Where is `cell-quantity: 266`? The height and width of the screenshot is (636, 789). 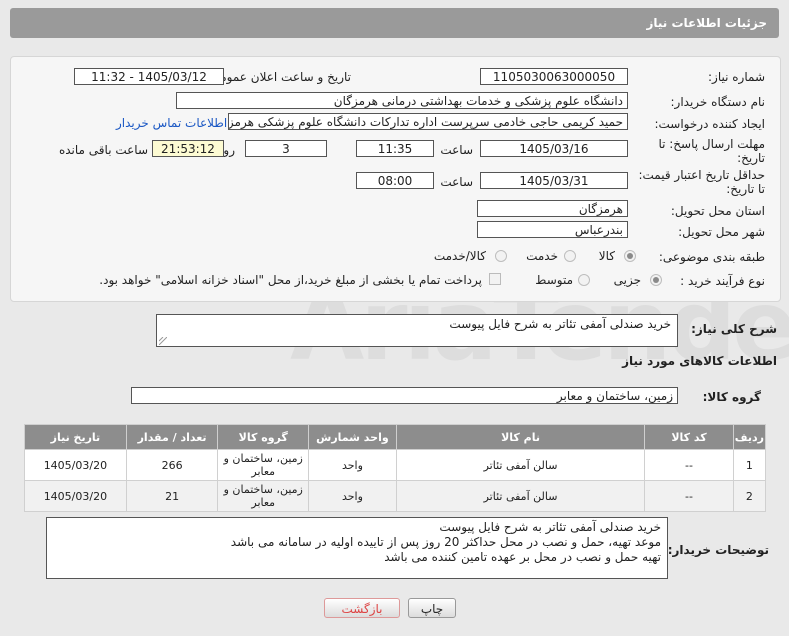 cell-quantity: 266 is located at coordinates (172, 465).